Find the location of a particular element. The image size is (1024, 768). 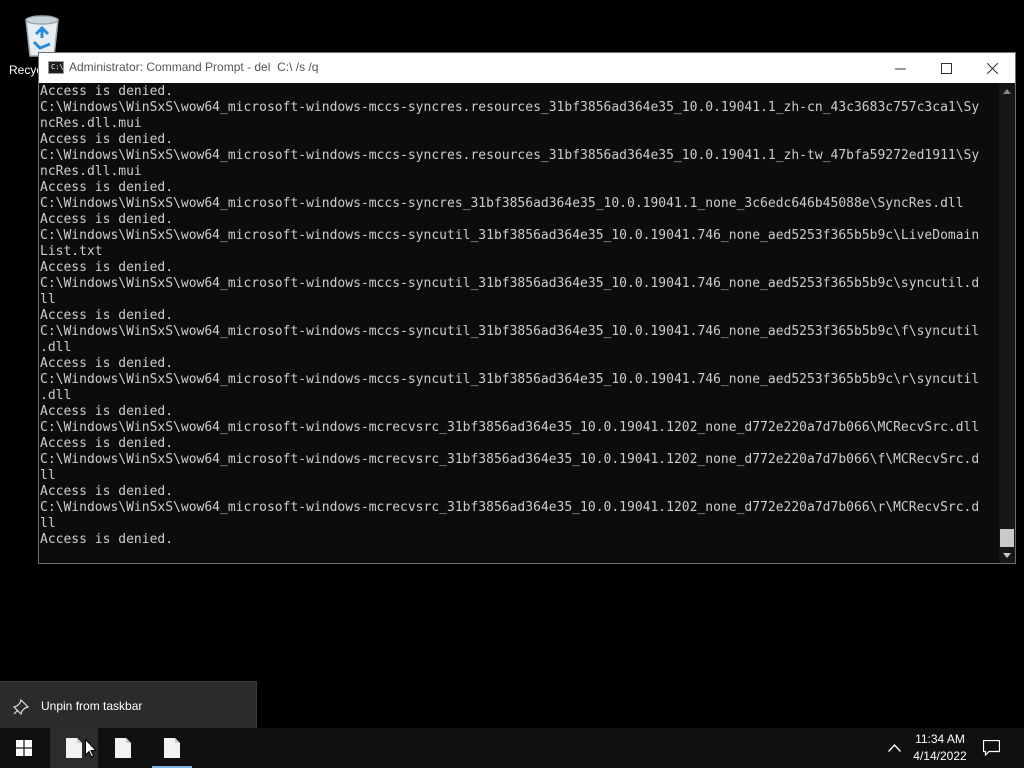

taskbar-clock: 11:34 AM 4/14/2022 is located at coordinates (940, 748).